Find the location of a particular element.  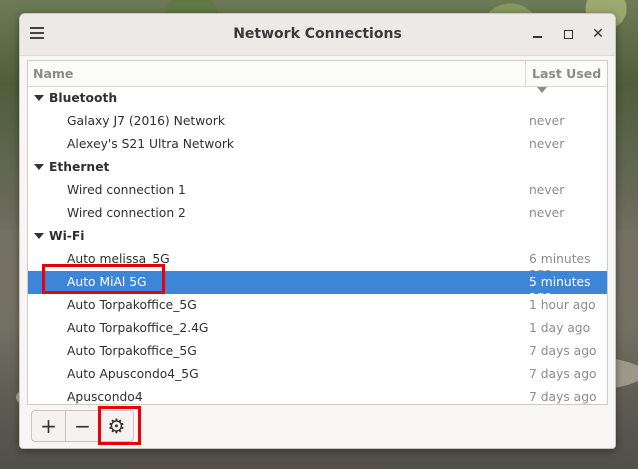

connection-name: Alexey's S21 Ultra Network is located at coordinates (151, 144).